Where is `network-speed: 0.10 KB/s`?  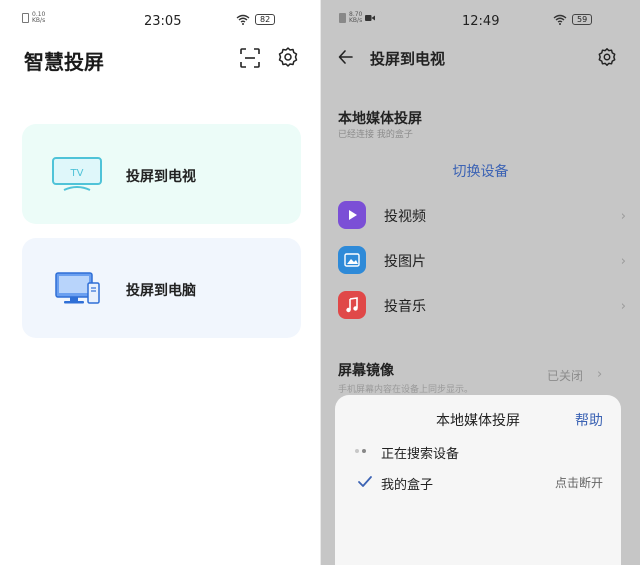 network-speed: 0.10 KB/s is located at coordinates (38, 18).